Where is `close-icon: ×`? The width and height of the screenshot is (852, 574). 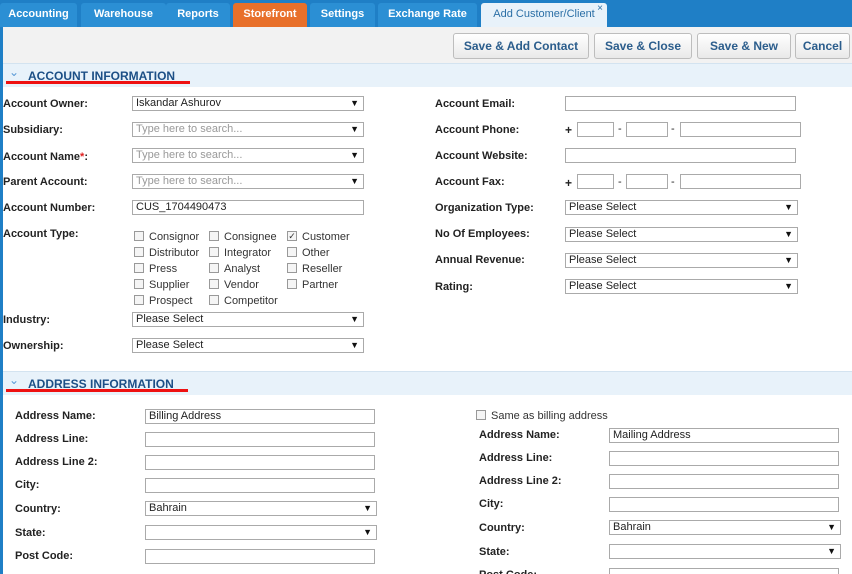
close-icon: × is located at coordinates (600, 10).